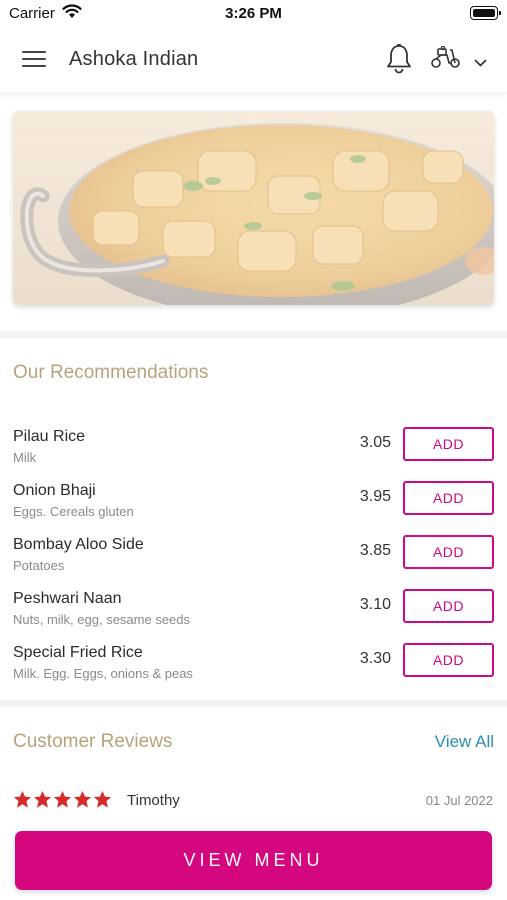 Image resolution: width=507 pixels, height=900 pixels. Describe the element at coordinates (253, 454) in the screenshot. I see `recommendation-item: Pilau Rice Milk 3.05 ADD` at that location.